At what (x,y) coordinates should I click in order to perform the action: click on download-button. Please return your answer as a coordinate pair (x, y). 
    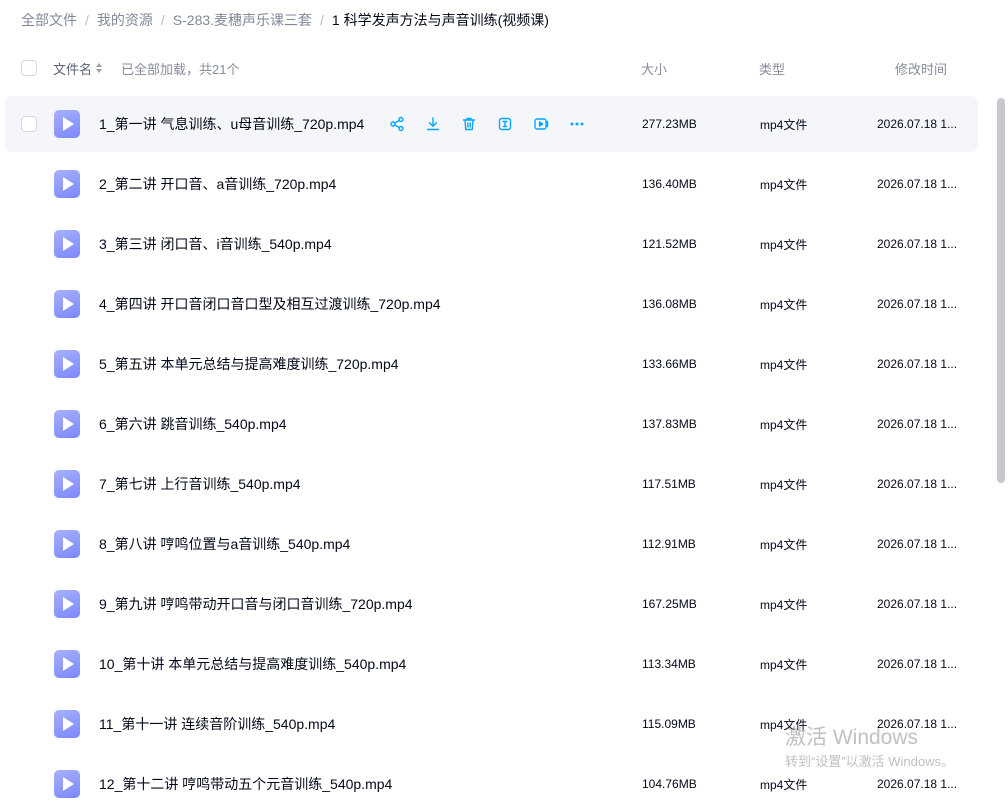
    Looking at the image, I should click on (433, 124).